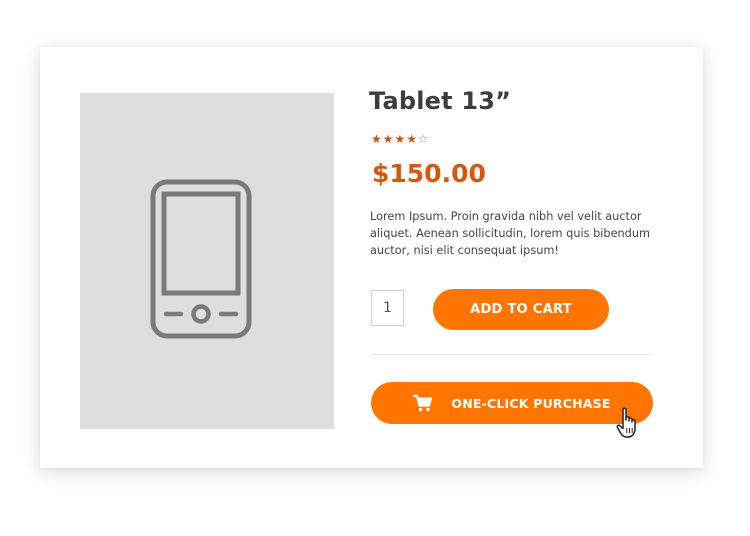 Image resolution: width=750 pixels, height=536 pixels. I want to click on product-title: Tablet 13”, so click(440, 101).